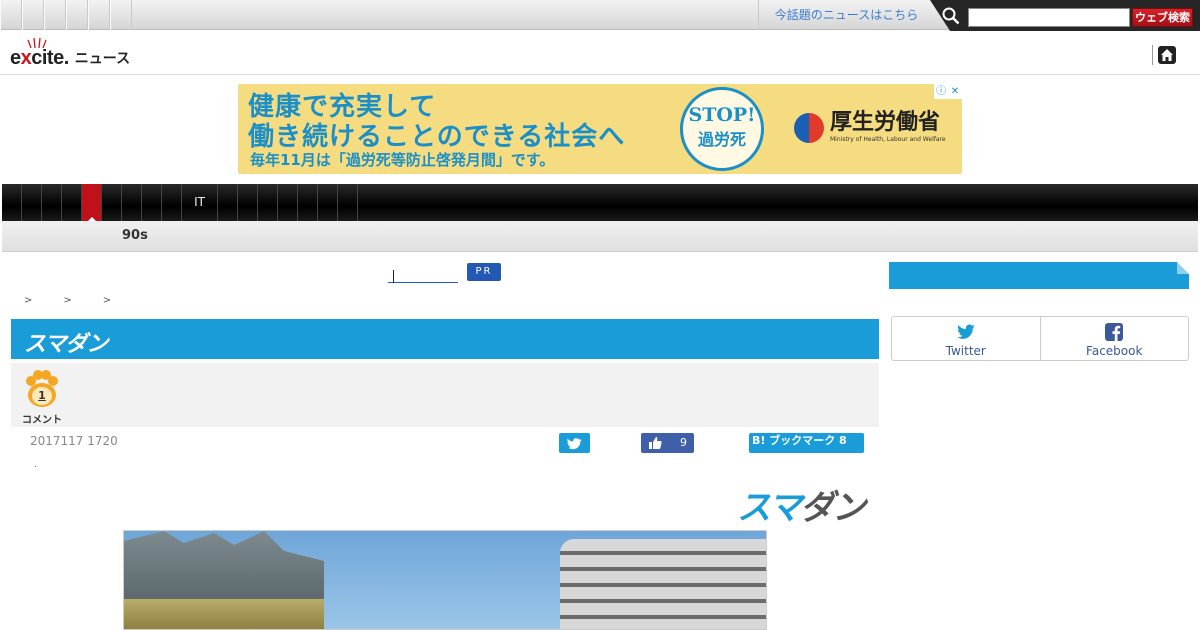  What do you see at coordinates (888, 139) in the screenshot?
I see `ministry-english-name: Ministry of Health, Labour and Welfare` at bounding box center [888, 139].